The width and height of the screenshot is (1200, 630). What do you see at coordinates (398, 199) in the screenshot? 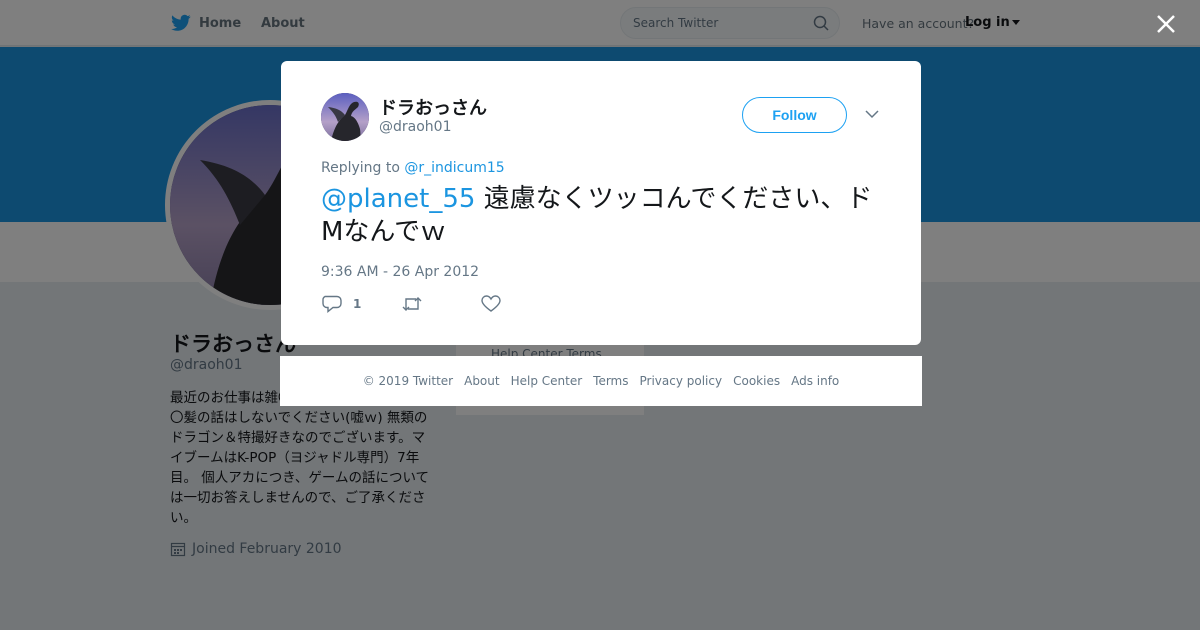
I see `mention-link: @planet_55` at bounding box center [398, 199].